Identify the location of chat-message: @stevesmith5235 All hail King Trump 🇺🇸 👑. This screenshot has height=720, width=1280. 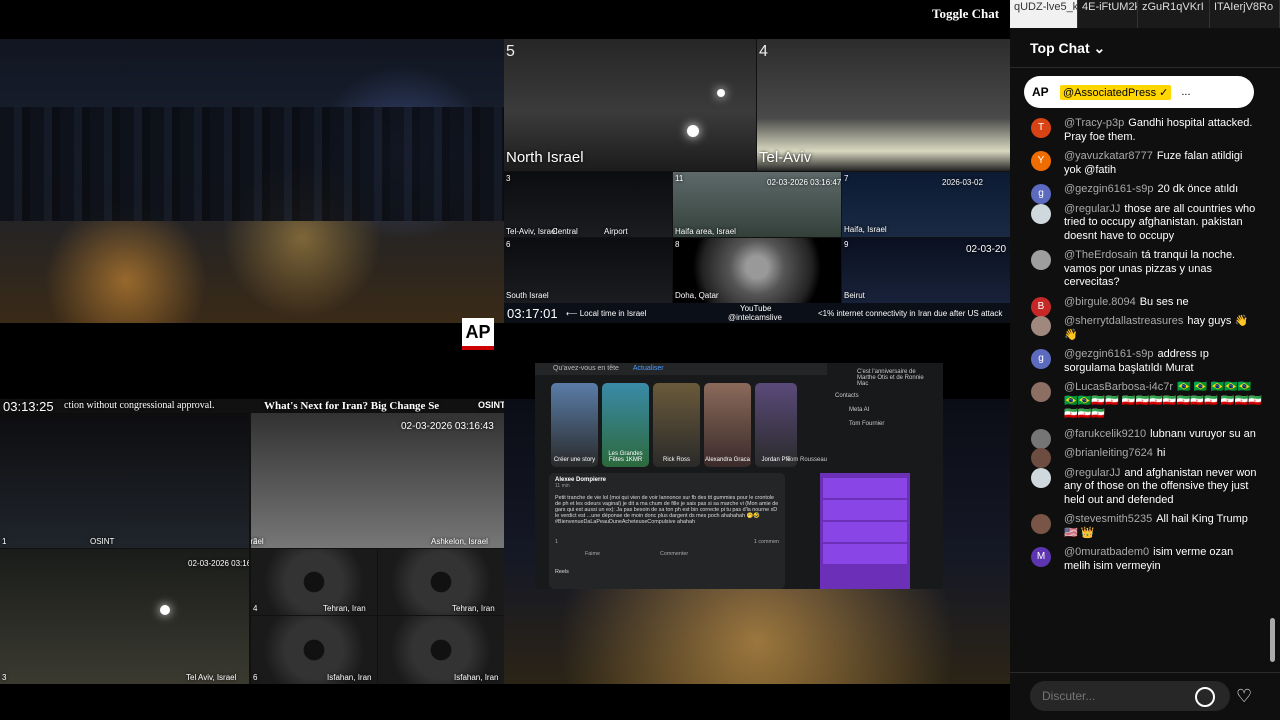
(1141, 526).